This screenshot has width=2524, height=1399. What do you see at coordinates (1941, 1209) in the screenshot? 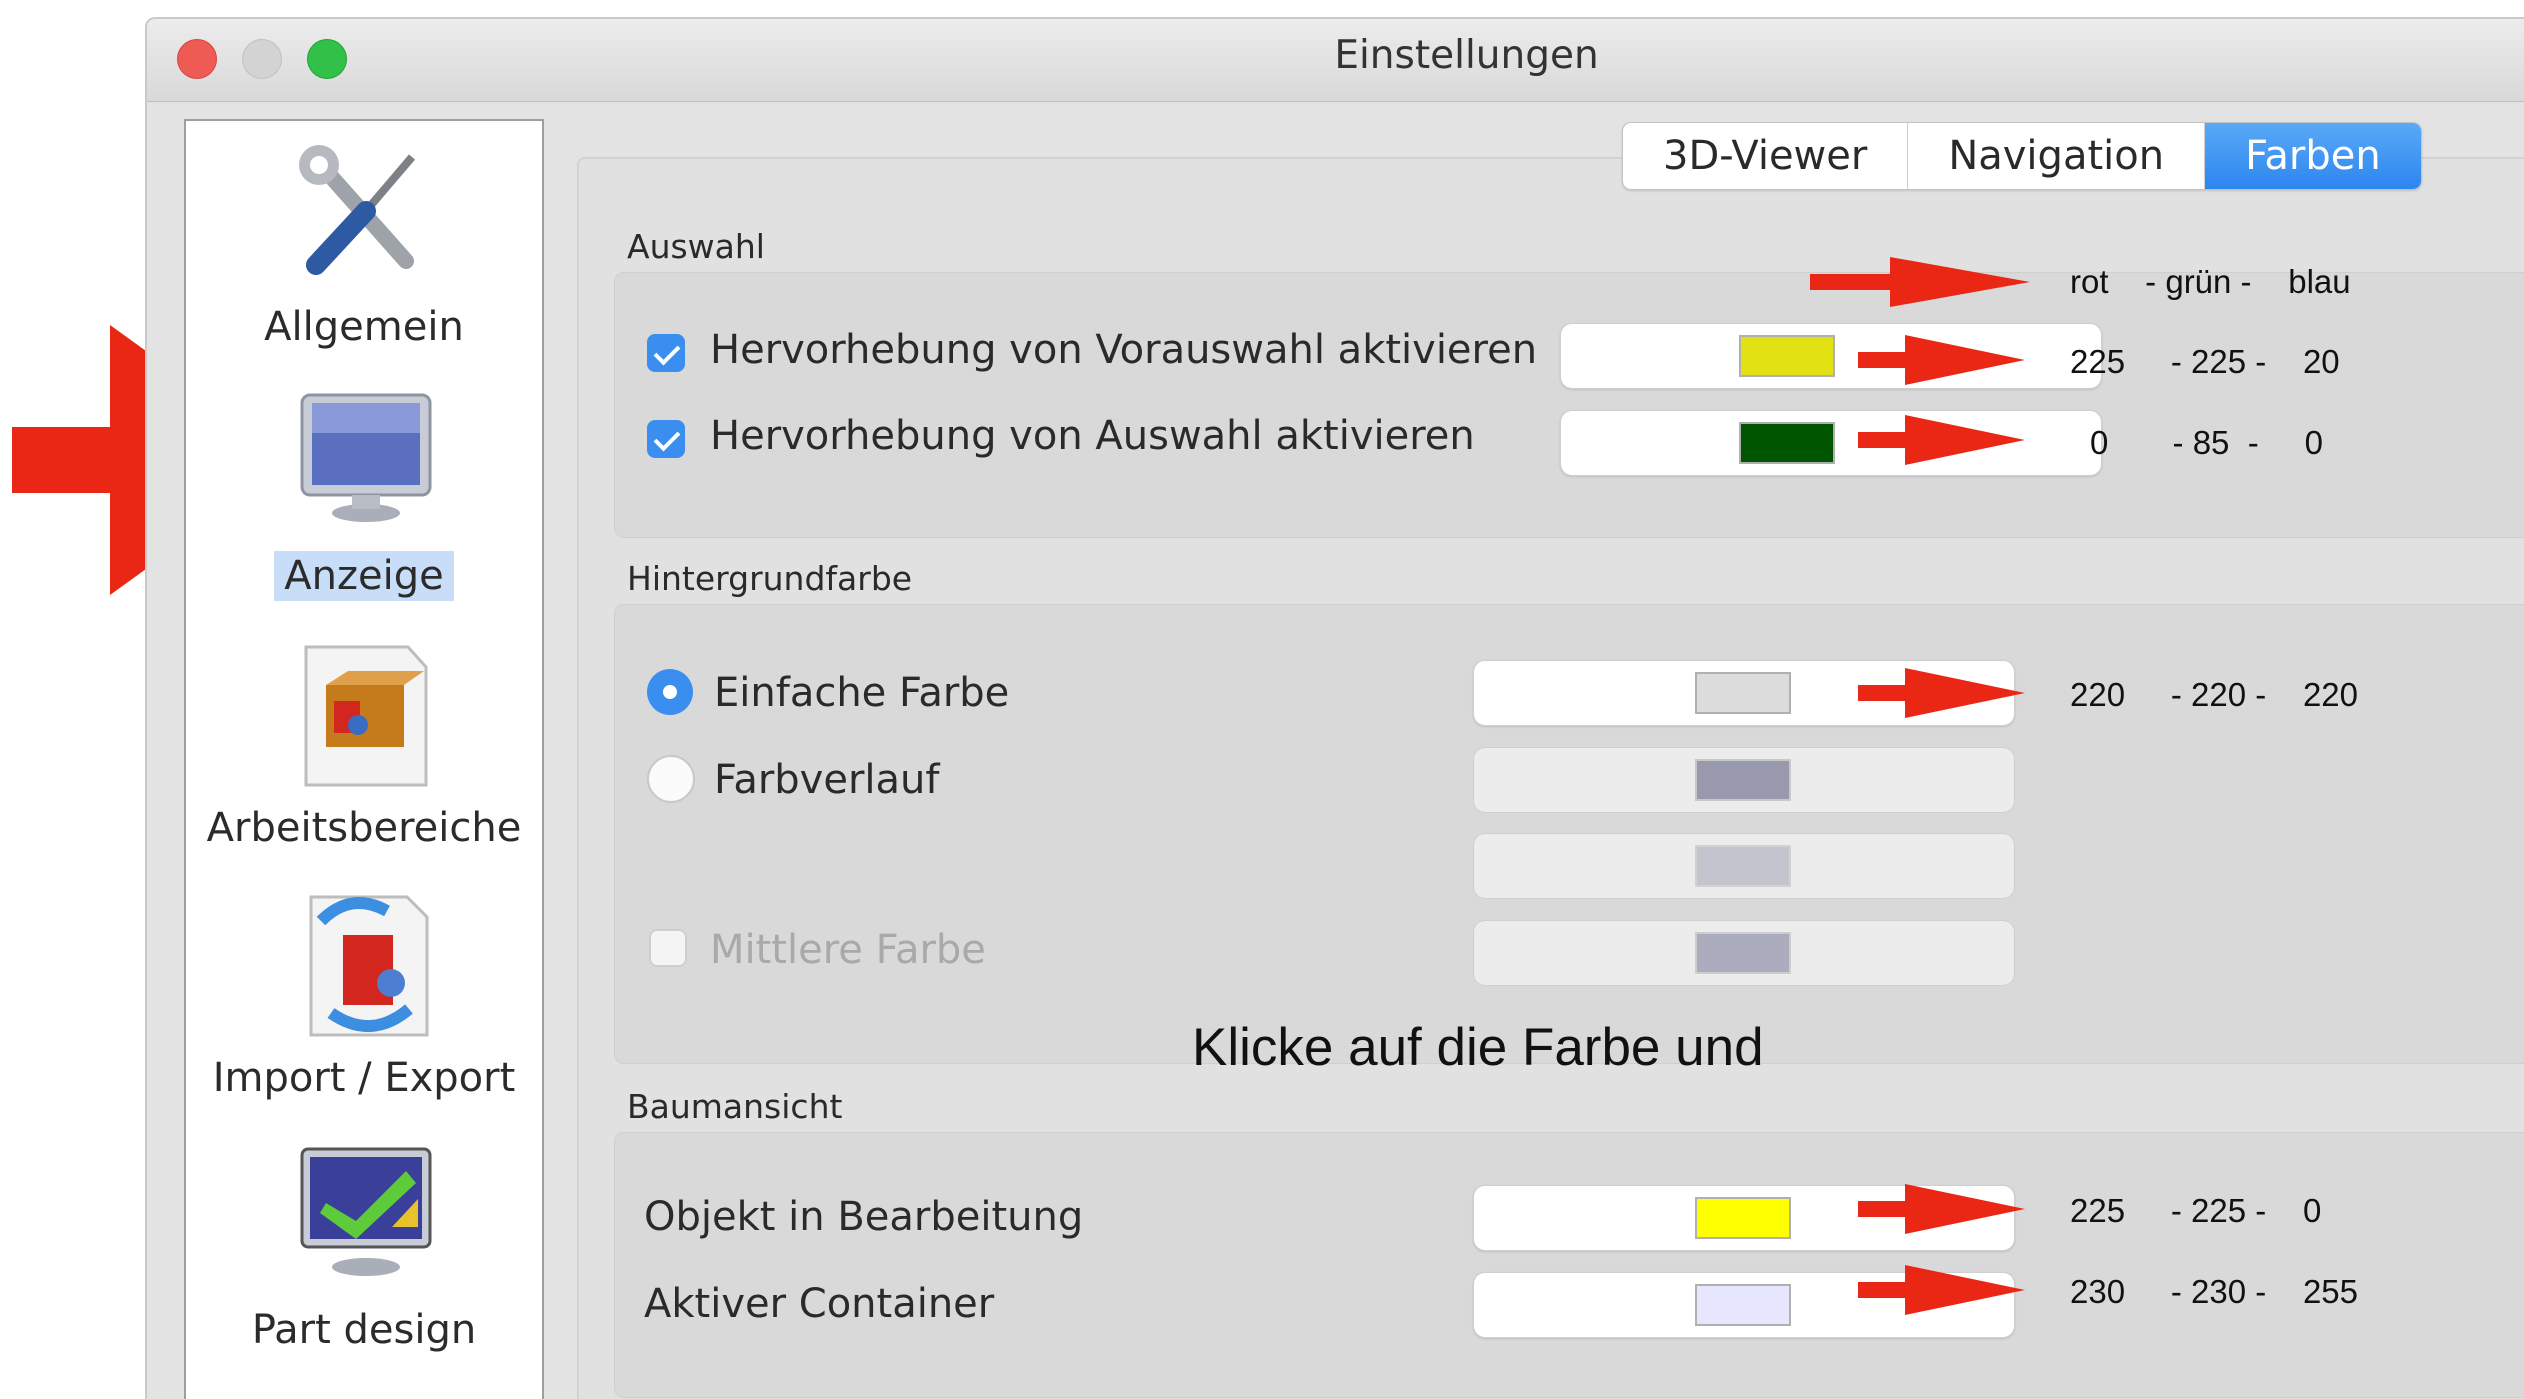
I see `arrow-objekt-in-bearbeitung` at bounding box center [1941, 1209].